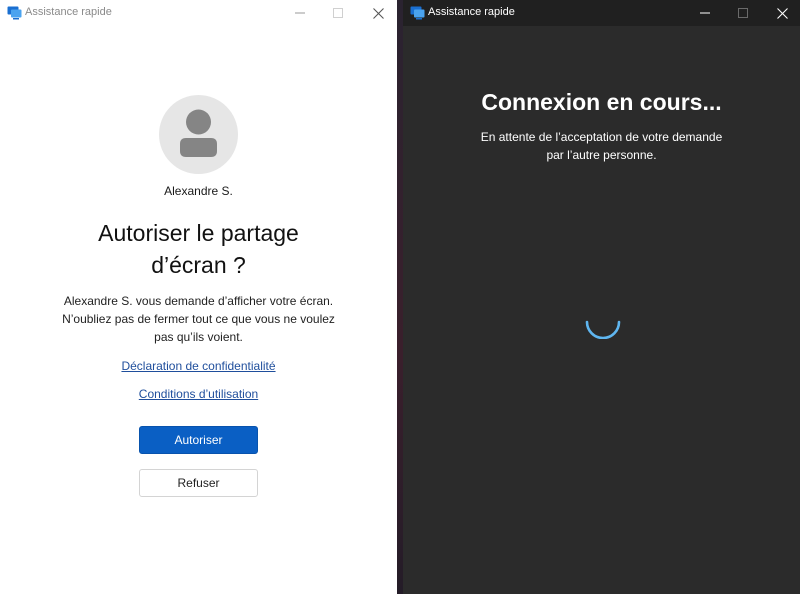 The height and width of the screenshot is (594, 800). I want to click on avatar, so click(198, 134).